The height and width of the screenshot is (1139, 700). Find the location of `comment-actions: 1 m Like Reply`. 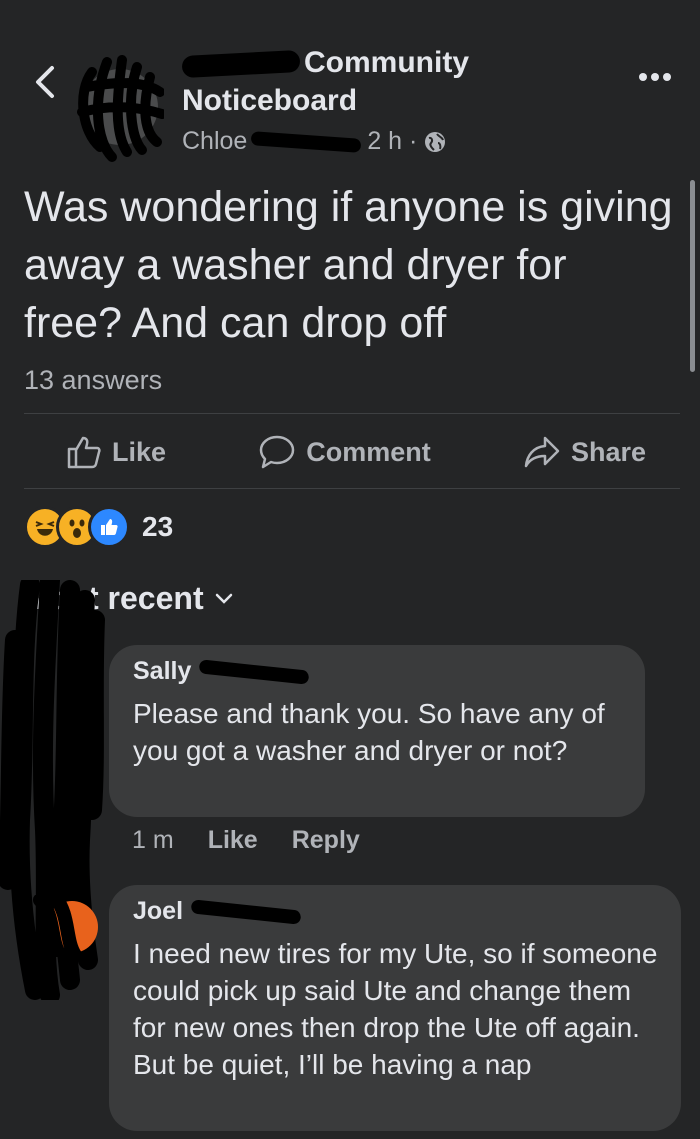

comment-actions: 1 m Like Reply is located at coordinates (246, 840).